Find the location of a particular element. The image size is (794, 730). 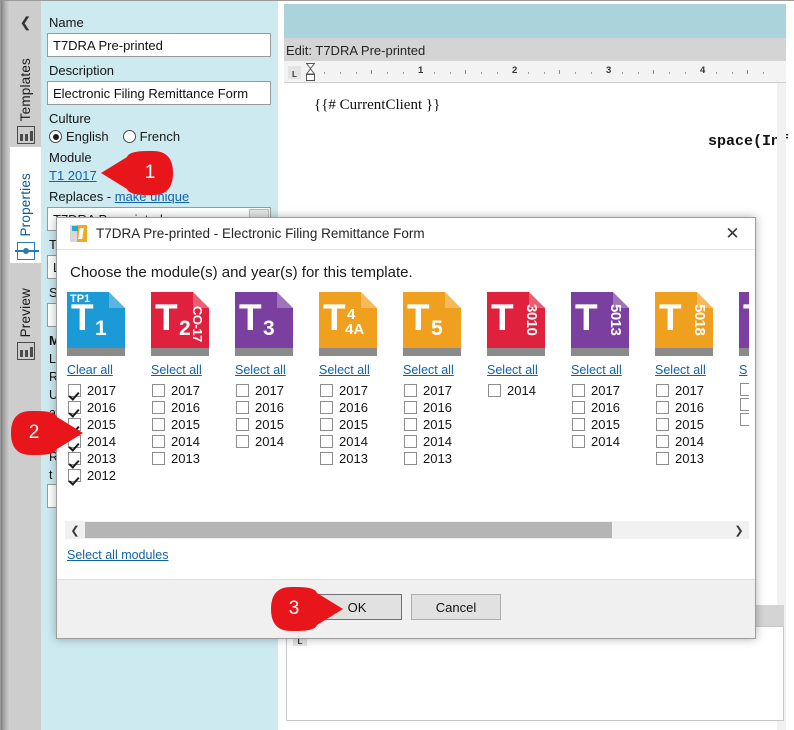

module-icon-letter: T is located at coordinates (670, 317).